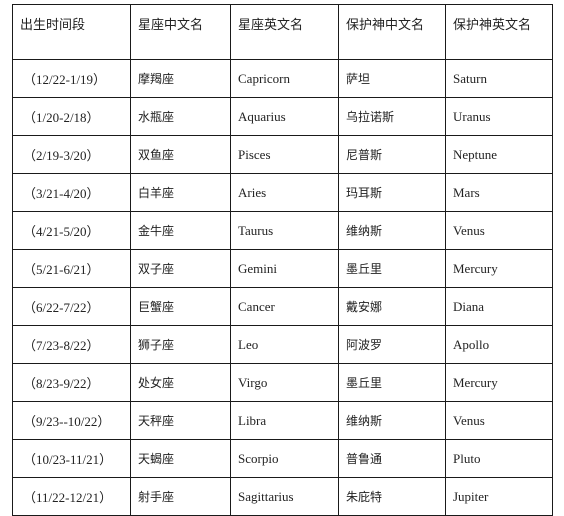 Image resolution: width=564 pixels, height=516 pixels. I want to click on table-row: （3/21-4/20） 白羊座 Aries 玛耳斯 Mars, so click(282, 192).